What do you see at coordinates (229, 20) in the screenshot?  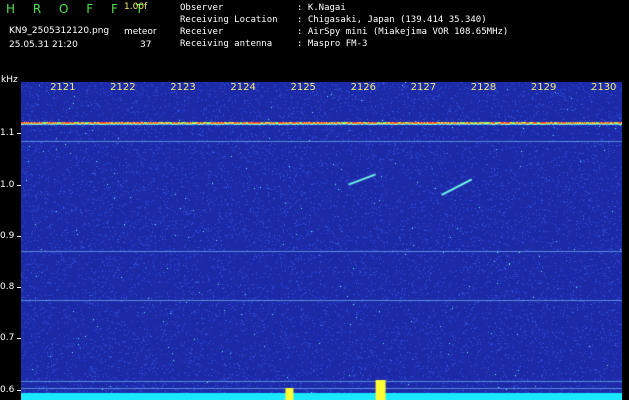 I see `info-label: Receiving Location` at bounding box center [229, 20].